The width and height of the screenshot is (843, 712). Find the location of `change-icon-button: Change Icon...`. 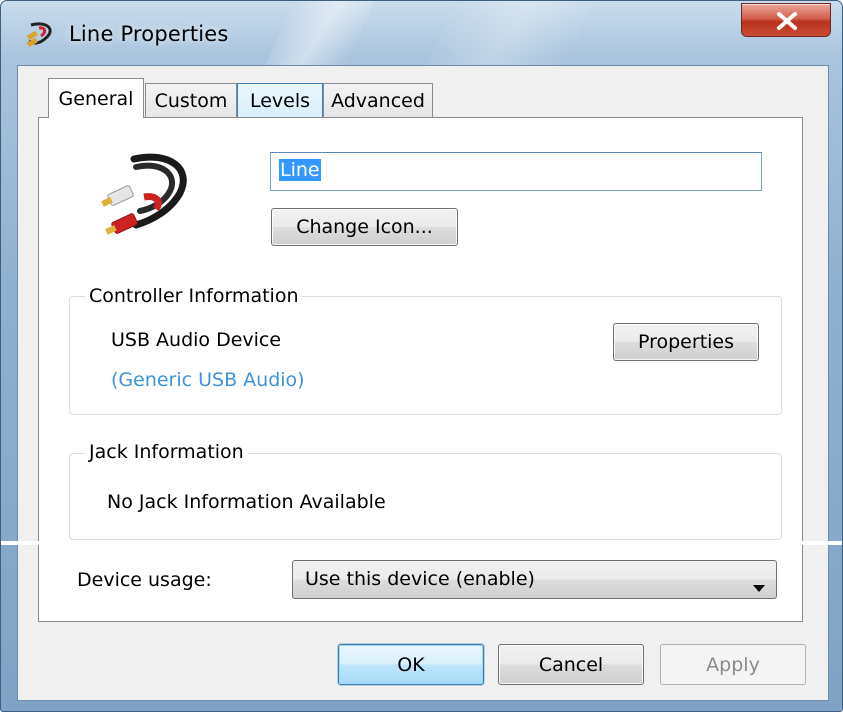

change-icon-button: Change Icon... is located at coordinates (364, 227).